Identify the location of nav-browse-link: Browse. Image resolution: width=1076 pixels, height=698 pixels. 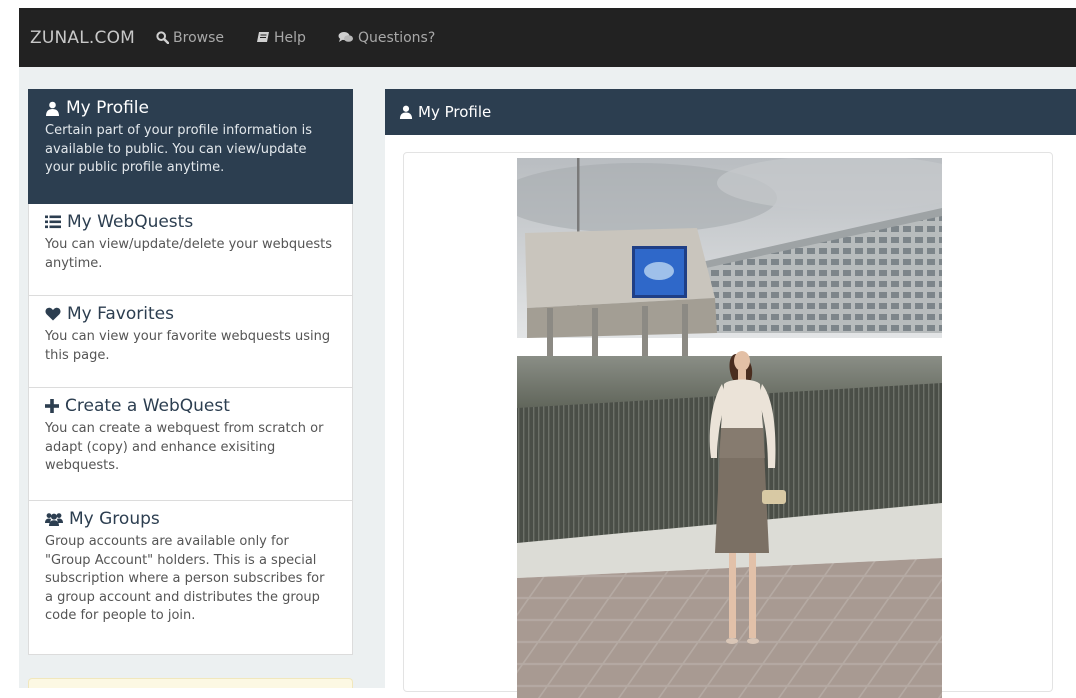
(190, 38).